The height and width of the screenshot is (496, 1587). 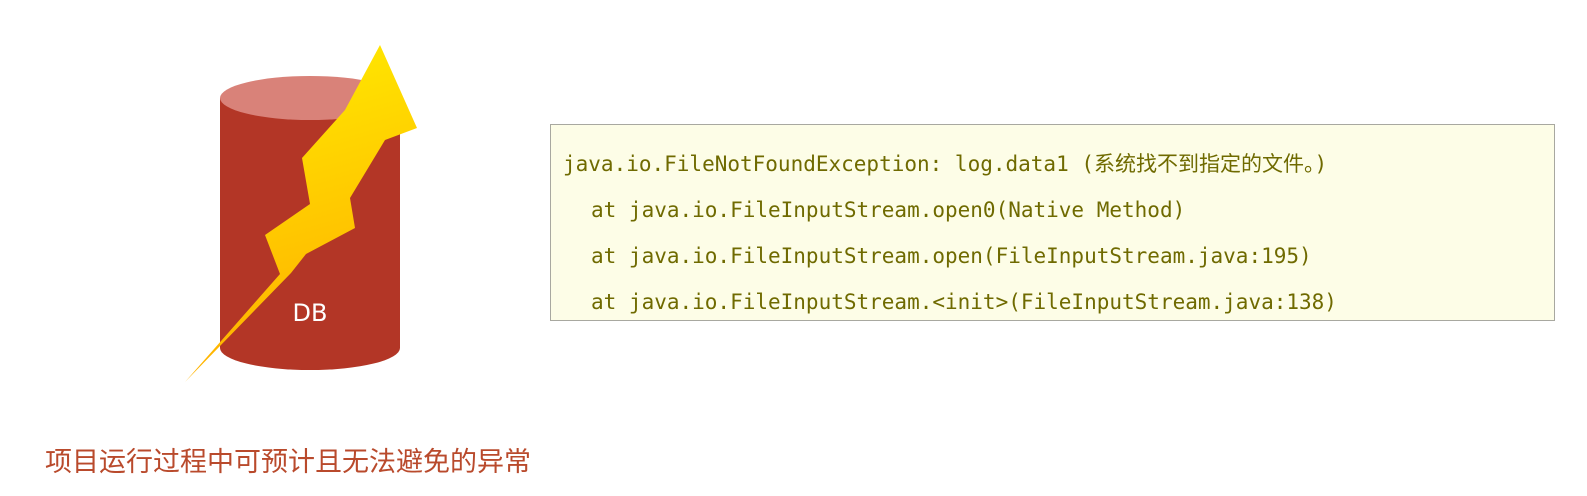 I want to click on database-illustration: DB, so click(x=302, y=215).